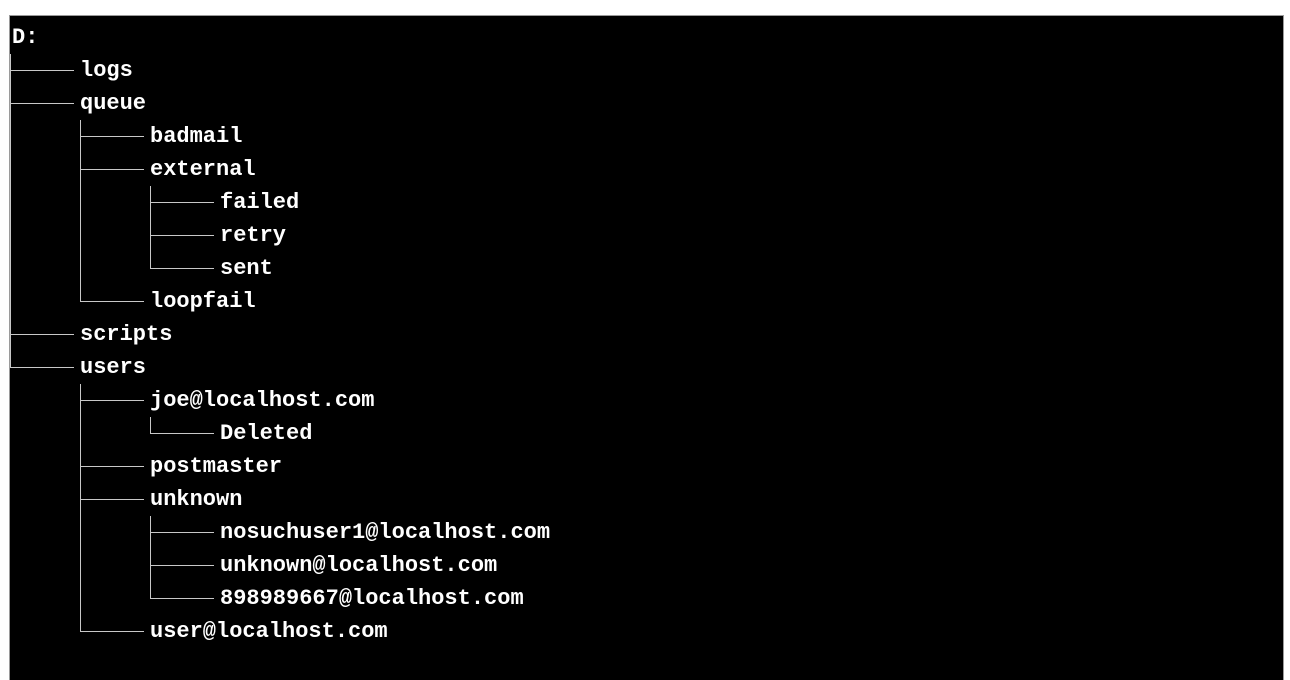 Image resolution: width=1290 pixels, height=680 pixels. What do you see at coordinates (203, 301) in the screenshot?
I see `tree-node-label: loopfail` at bounding box center [203, 301].